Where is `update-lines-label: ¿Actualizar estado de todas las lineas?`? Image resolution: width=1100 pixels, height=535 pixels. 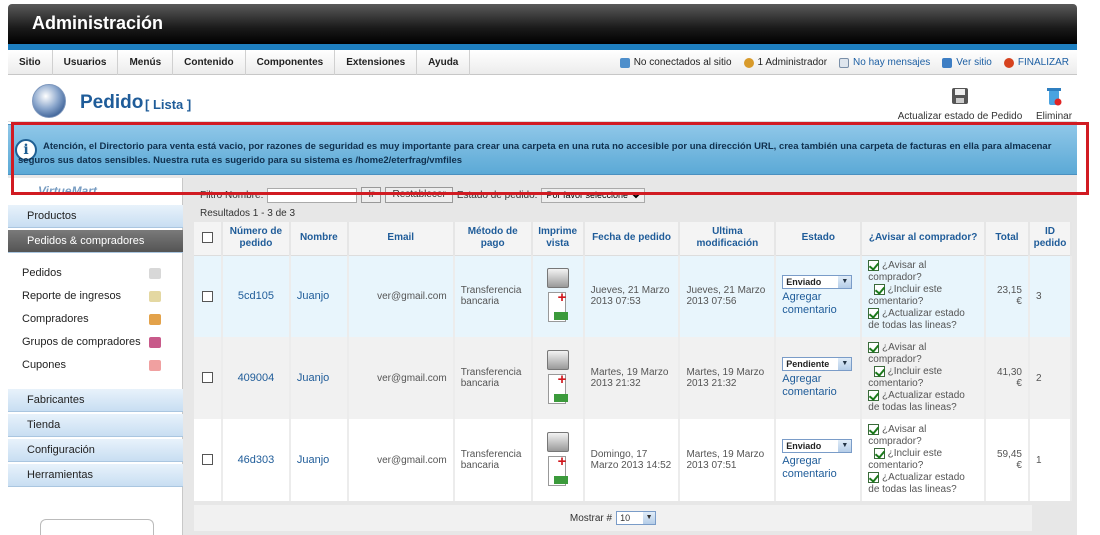 update-lines-label: ¿Actualizar estado de todas las lineas? is located at coordinates (916, 320).